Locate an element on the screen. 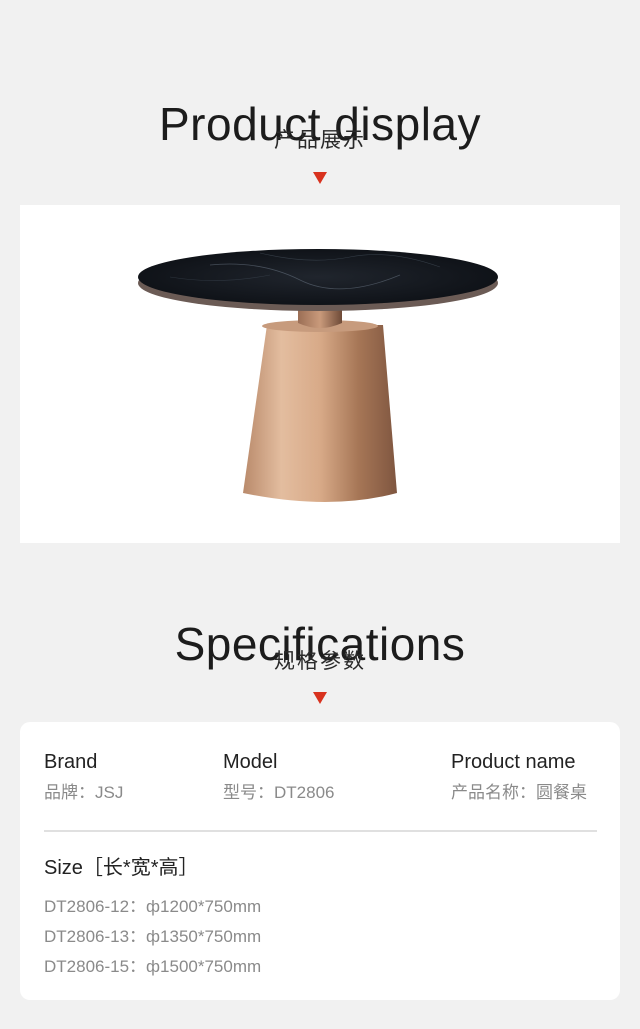 This screenshot has height=1029, width=640. size-label: Size［长*宽*高］ is located at coordinates (121, 868).